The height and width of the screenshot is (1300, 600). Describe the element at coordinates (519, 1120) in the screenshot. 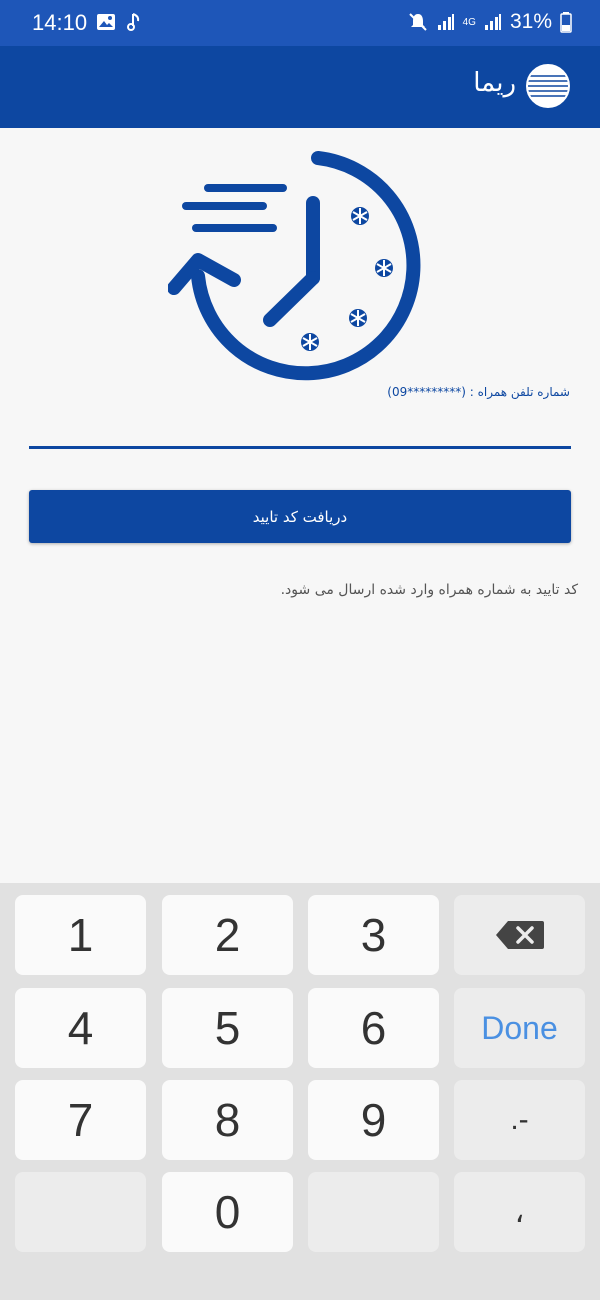

I see `symbols-key: .-` at that location.